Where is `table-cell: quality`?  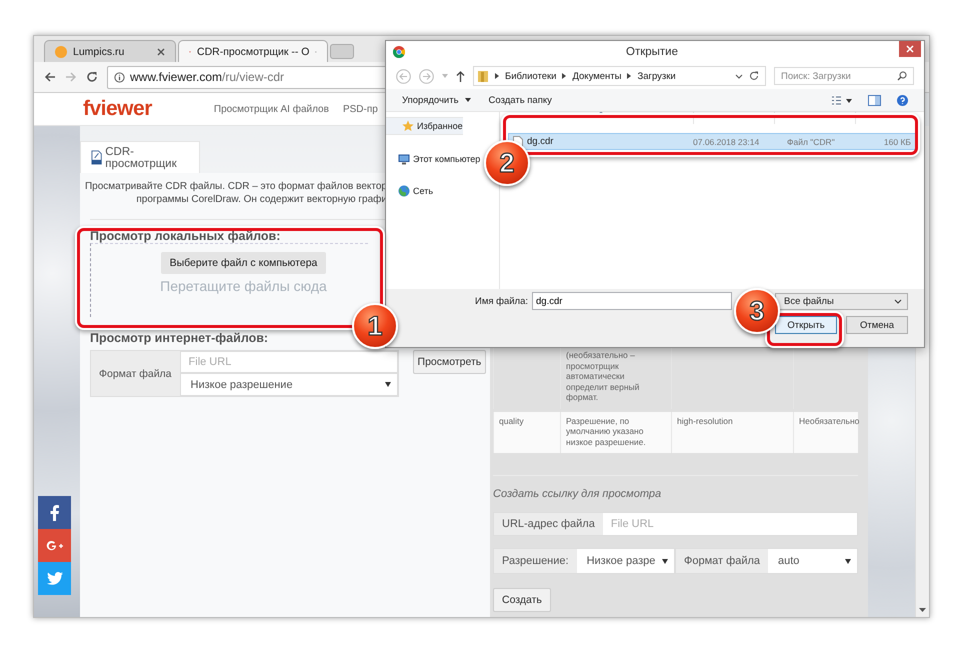 table-cell: quality is located at coordinates (526, 432).